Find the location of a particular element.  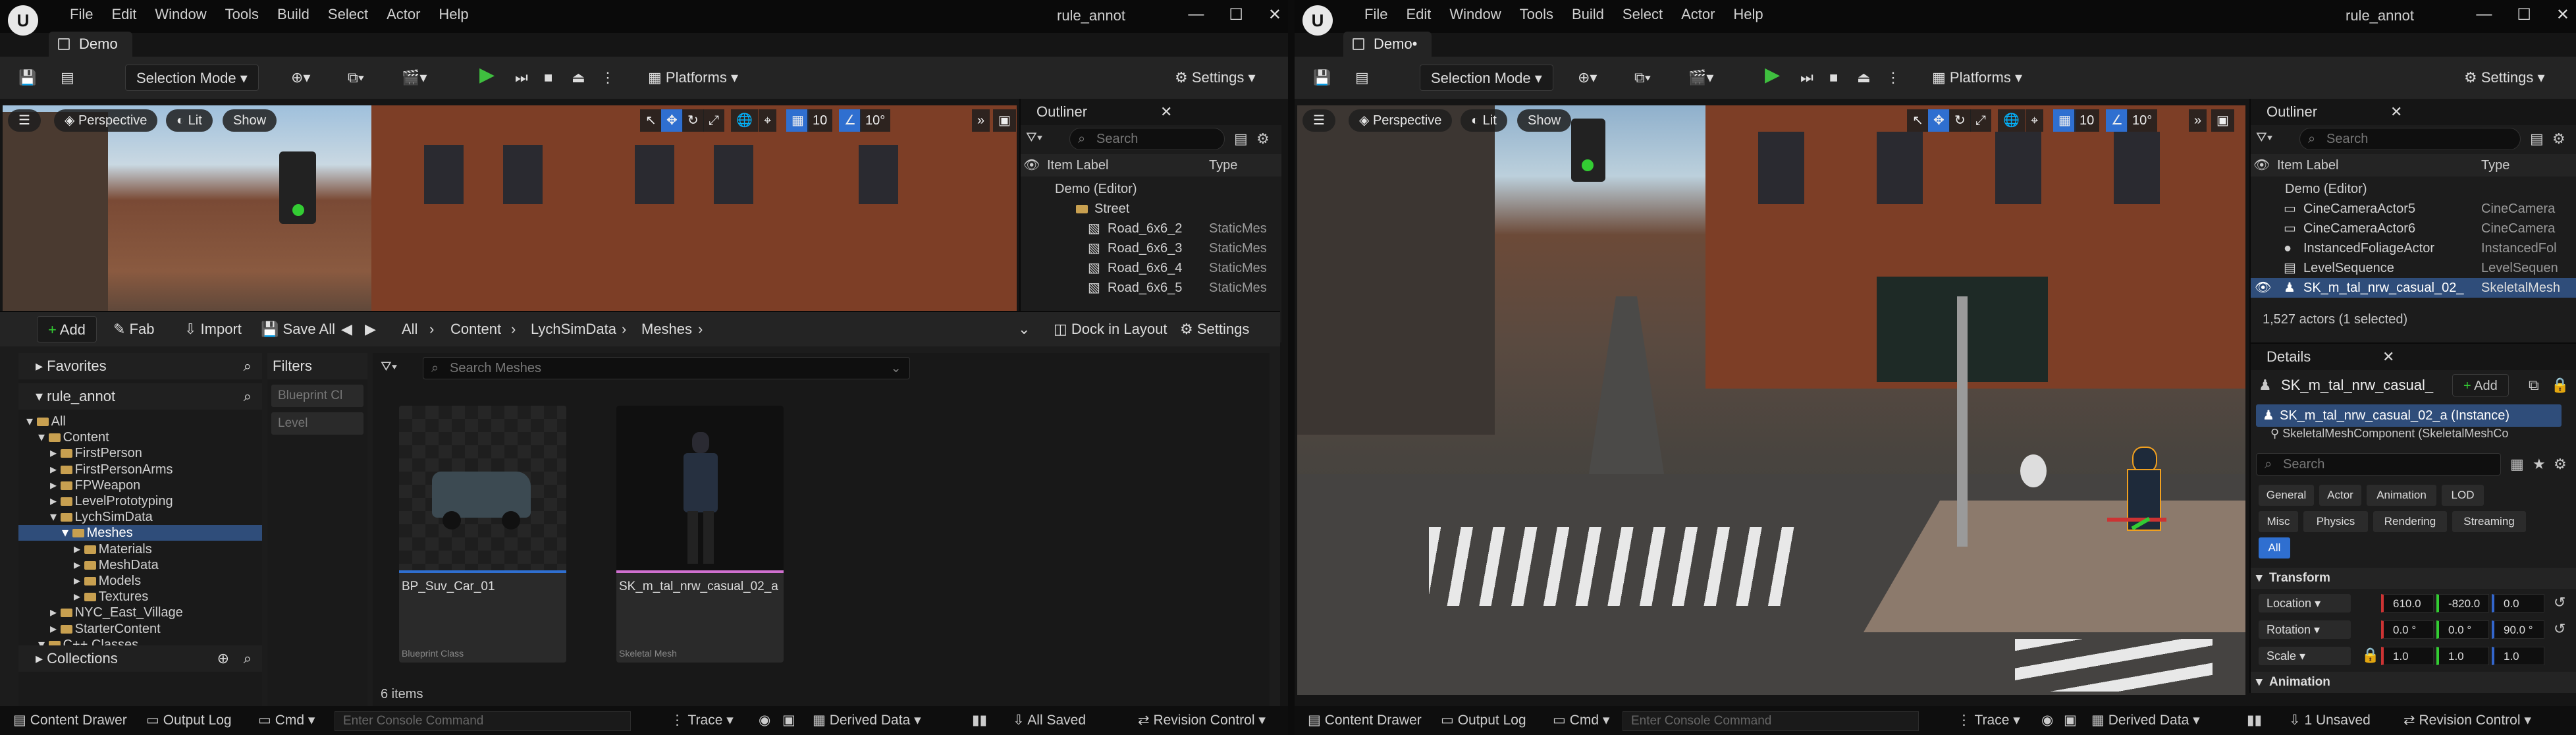

reset-icon: ↺ is located at coordinates (2559, 629).